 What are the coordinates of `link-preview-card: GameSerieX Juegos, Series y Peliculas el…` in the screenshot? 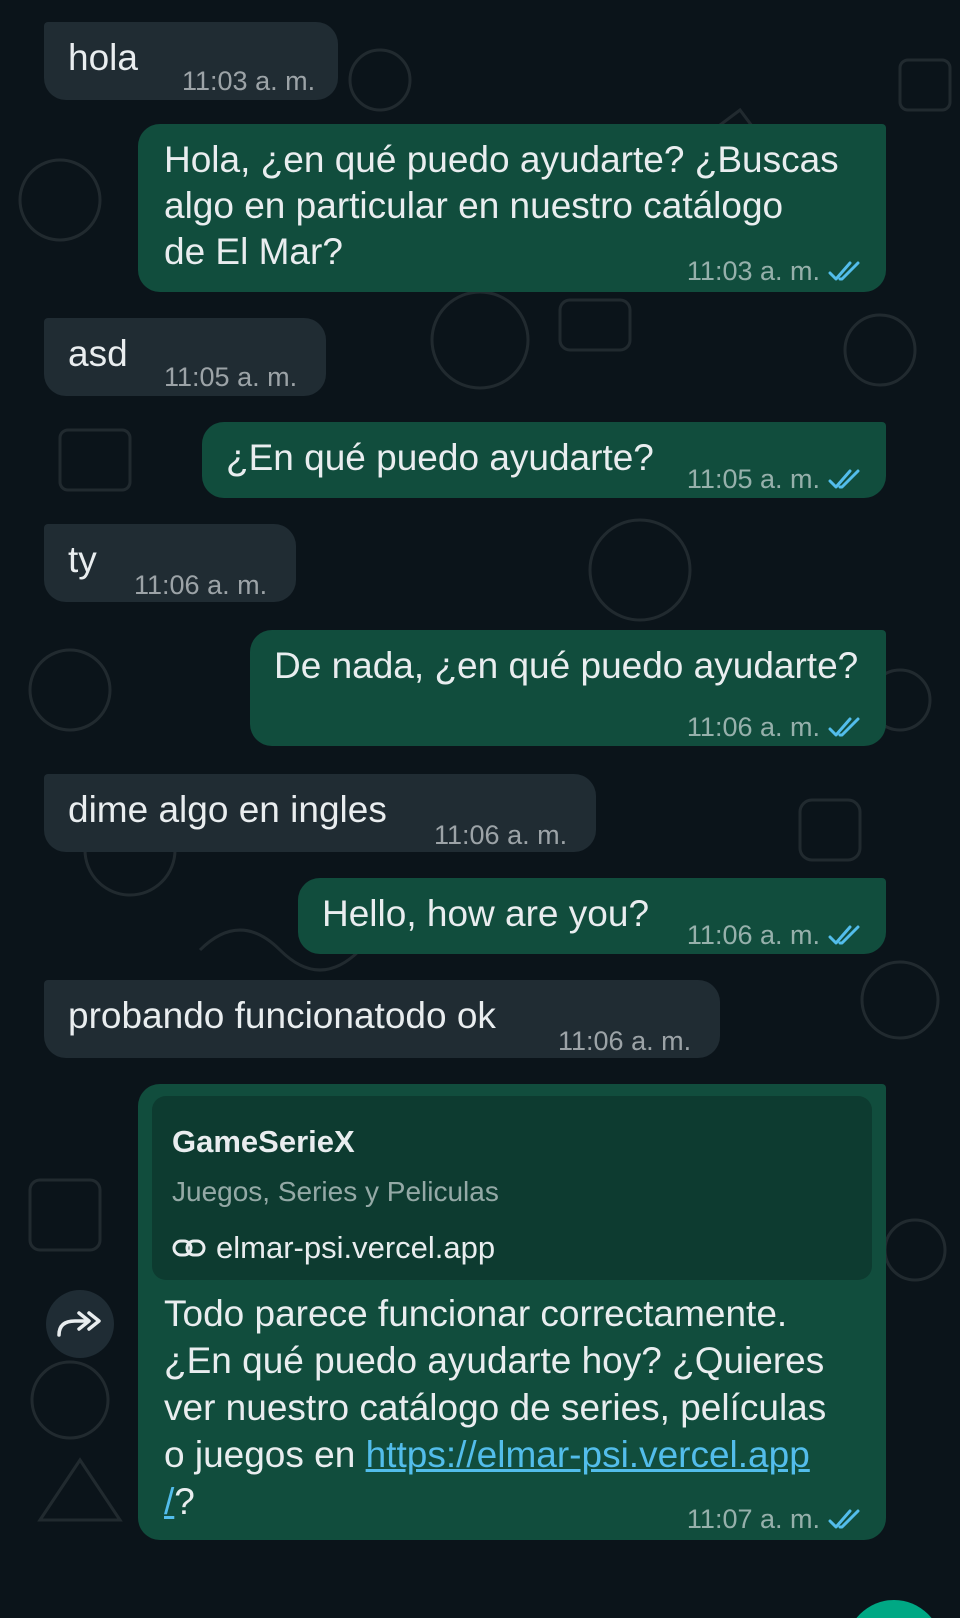 It's located at (512, 1188).